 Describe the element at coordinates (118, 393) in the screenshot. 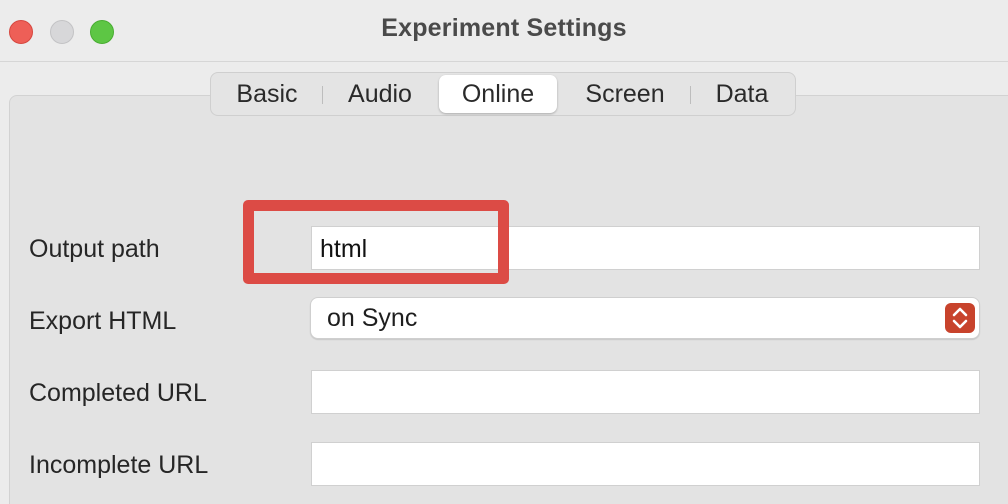

I see `completed-url-label: Completed URL` at that location.